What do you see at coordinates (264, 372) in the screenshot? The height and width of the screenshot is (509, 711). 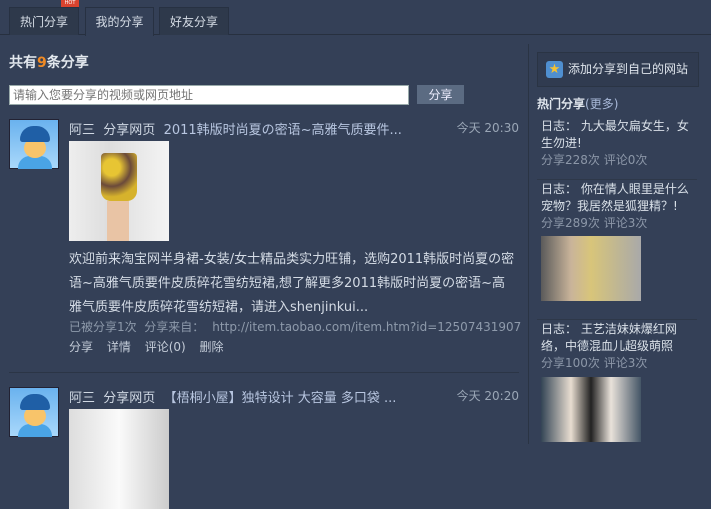 I see `divider` at bounding box center [264, 372].